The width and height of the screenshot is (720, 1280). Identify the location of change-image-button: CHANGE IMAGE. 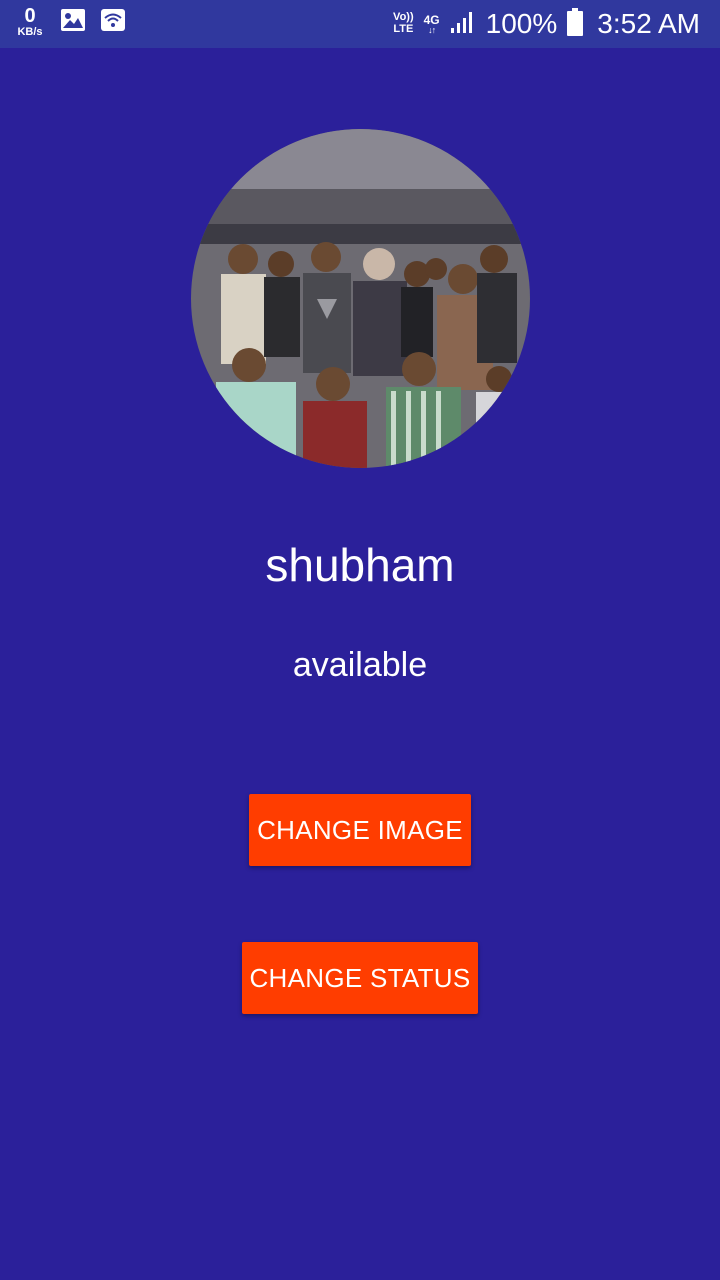
(360, 830).